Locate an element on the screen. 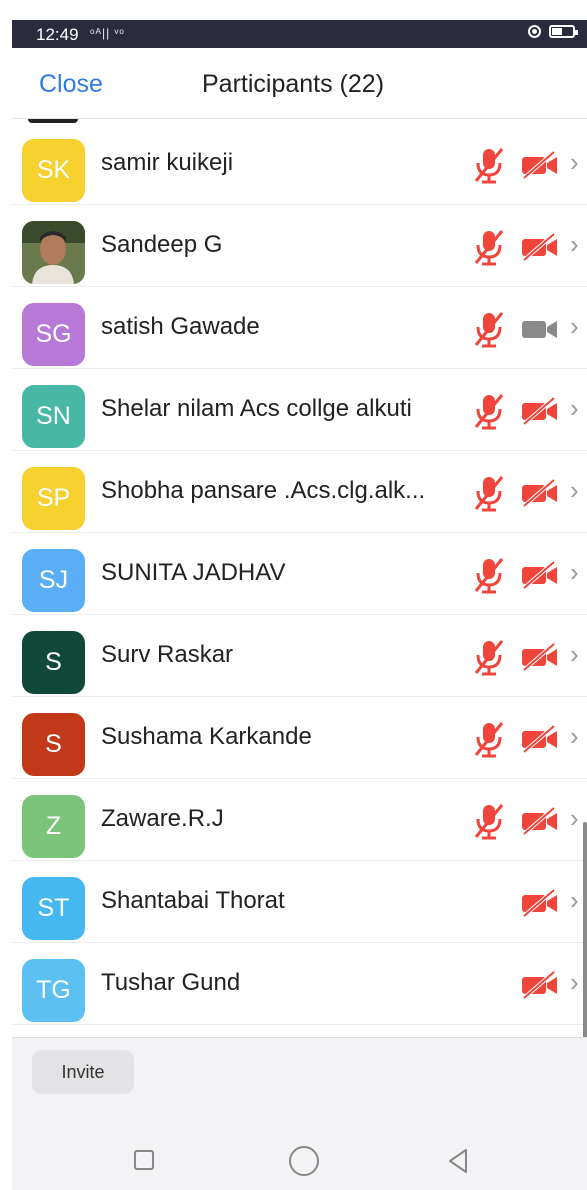  back-icon is located at coordinates (459, 1161).